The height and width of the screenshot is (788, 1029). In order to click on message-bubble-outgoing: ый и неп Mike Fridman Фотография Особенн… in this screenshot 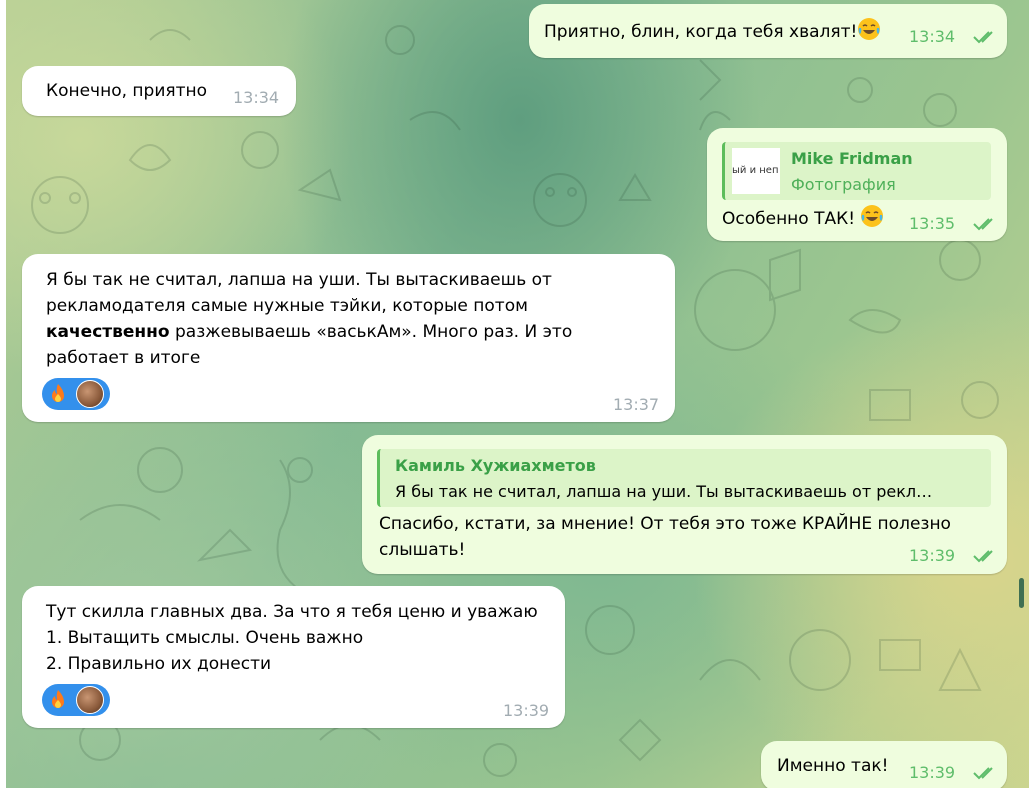, I will do `click(857, 184)`.